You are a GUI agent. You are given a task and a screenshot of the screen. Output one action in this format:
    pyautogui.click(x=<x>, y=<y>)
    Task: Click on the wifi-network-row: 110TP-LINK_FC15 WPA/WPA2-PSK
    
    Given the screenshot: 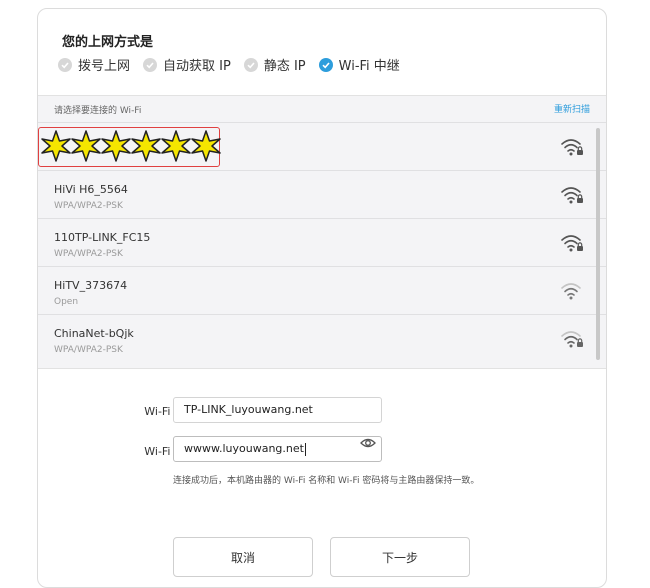 What is the action you would take?
    pyautogui.click(x=322, y=242)
    